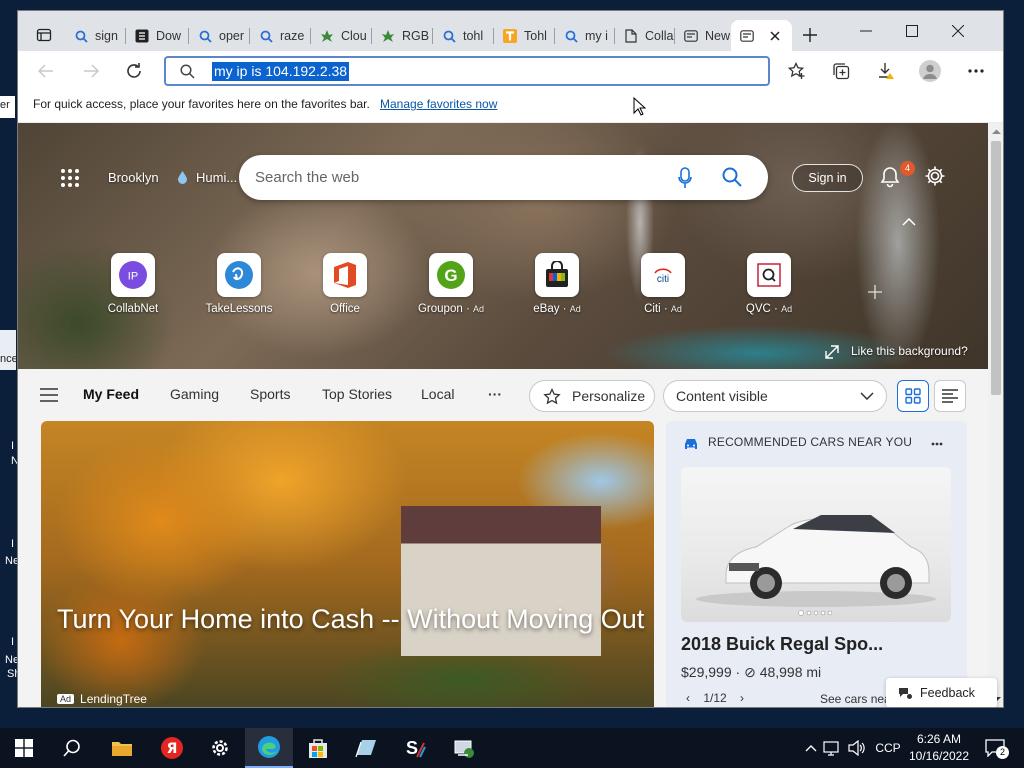 The image size is (1024, 768). Describe the element at coordinates (950, 396) in the screenshot. I see `list-view-button` at that location.